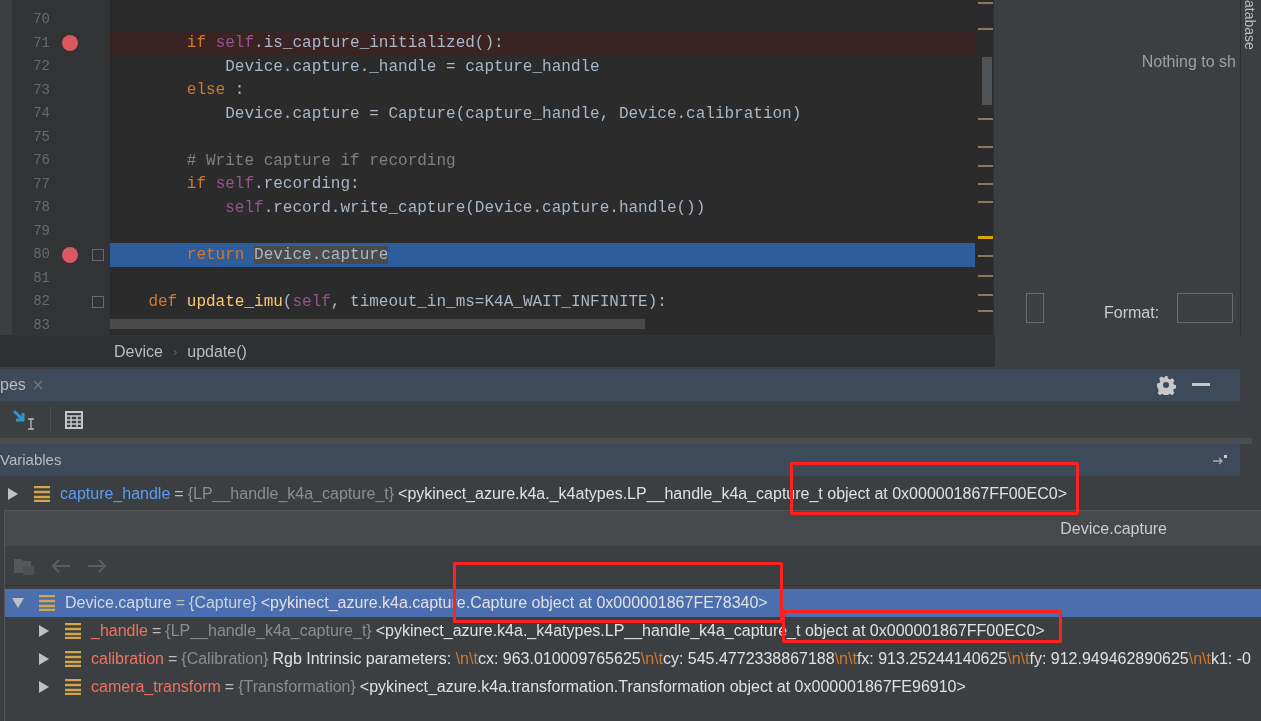 The image size is (1261, 721). I want to click on line-number: 83, so click(41, 325).